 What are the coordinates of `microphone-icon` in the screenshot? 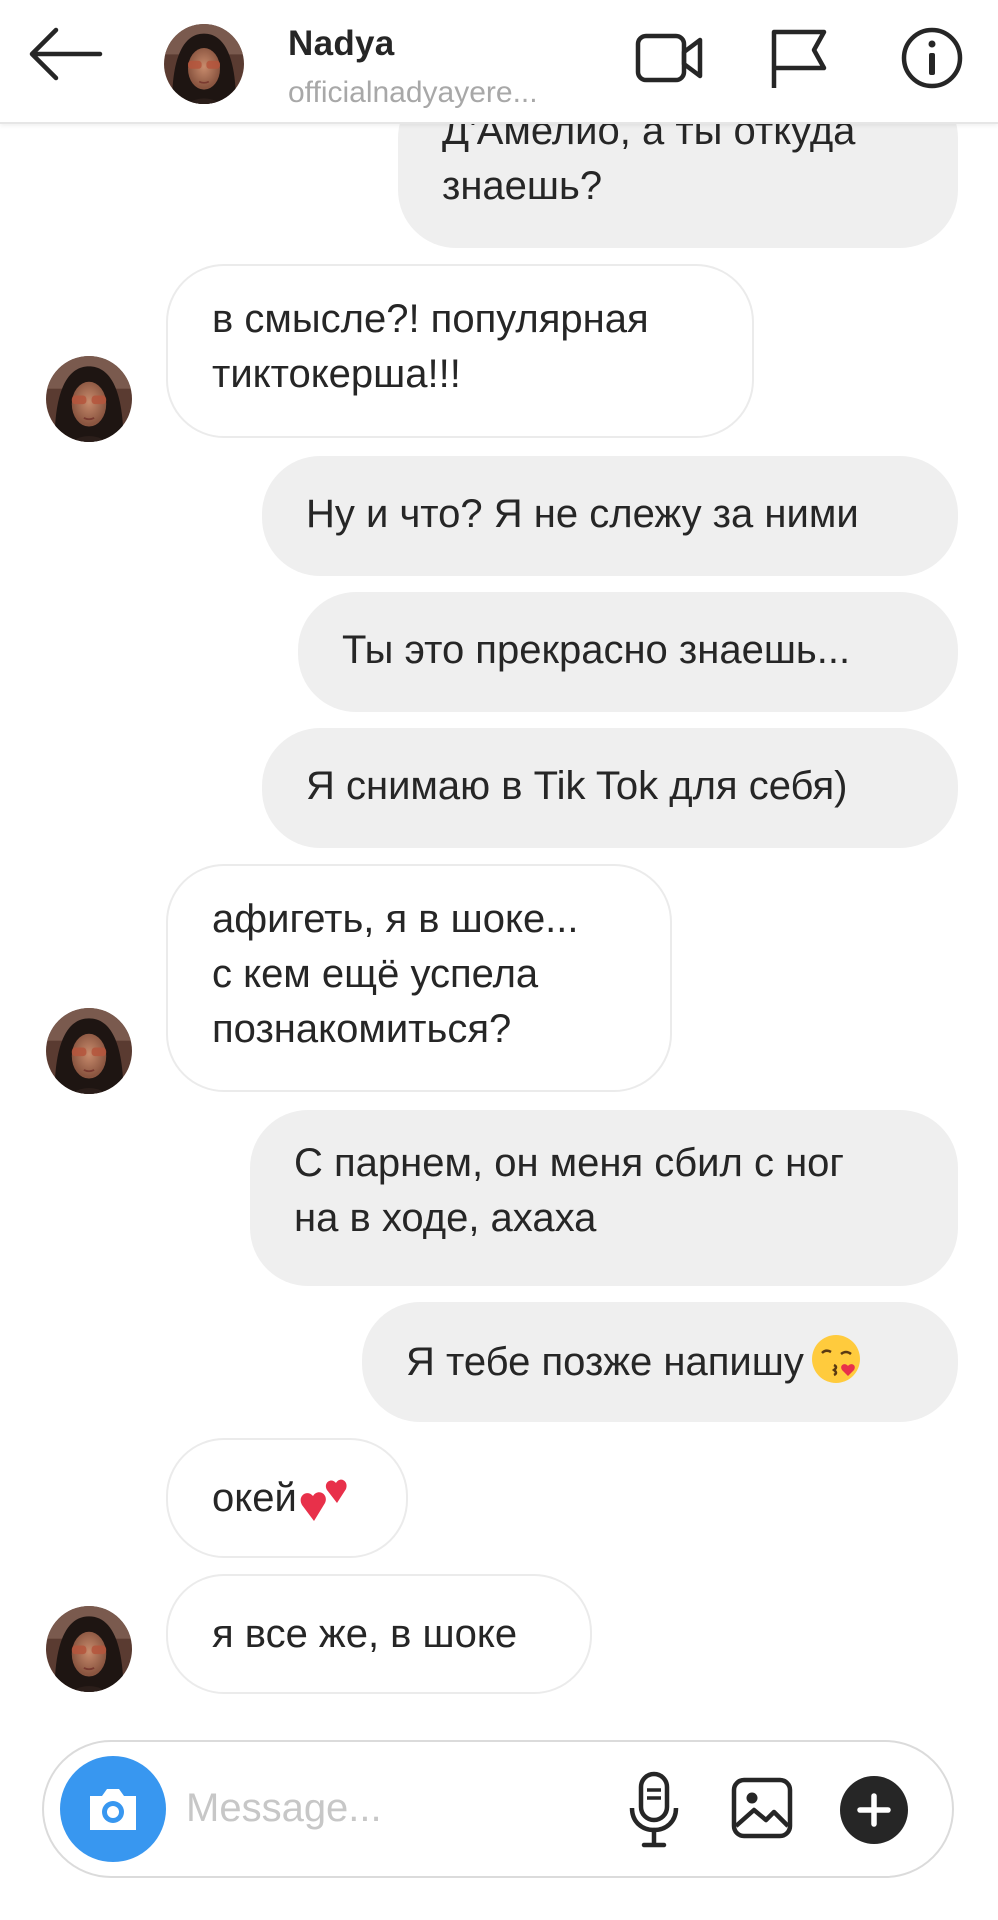 It's located at (654, 1810).